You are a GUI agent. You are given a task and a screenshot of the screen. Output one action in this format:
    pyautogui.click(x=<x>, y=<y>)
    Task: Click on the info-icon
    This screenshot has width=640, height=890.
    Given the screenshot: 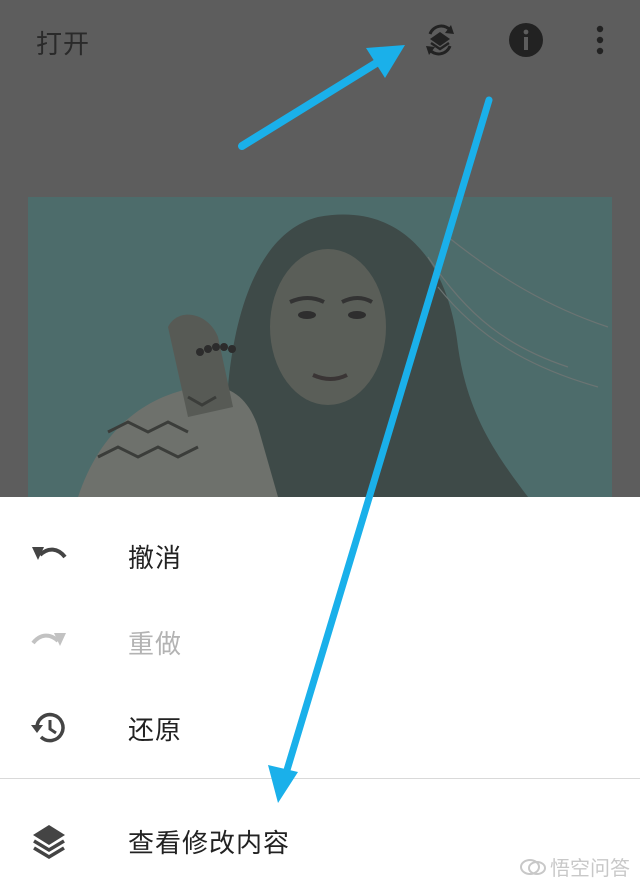 What is the action you would take?
    pyautogui.click(x=526, y=40)
    